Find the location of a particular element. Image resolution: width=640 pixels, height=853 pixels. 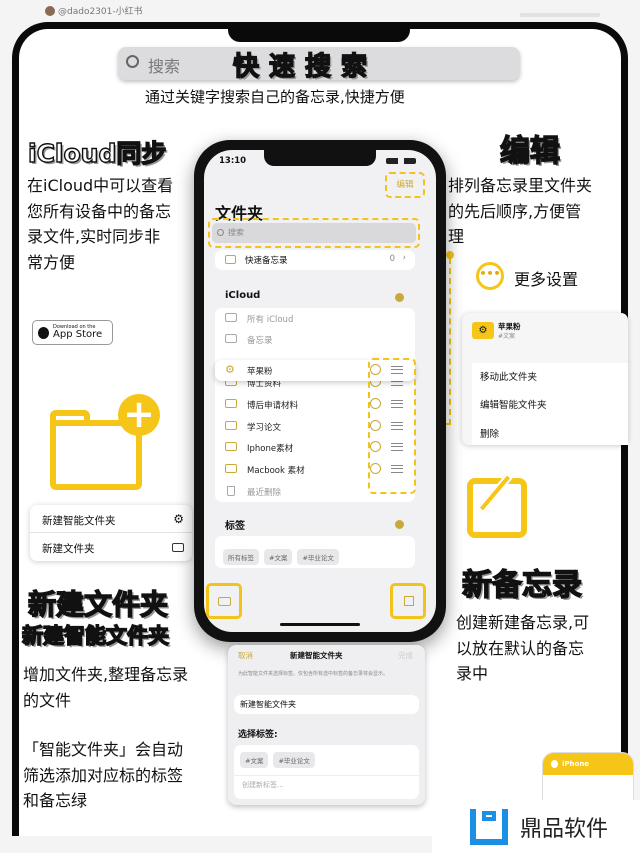

edit-section-text: 排列备忘录里文件夹 的先后顺序,方便管 理 is located at coordinates (520, 211).